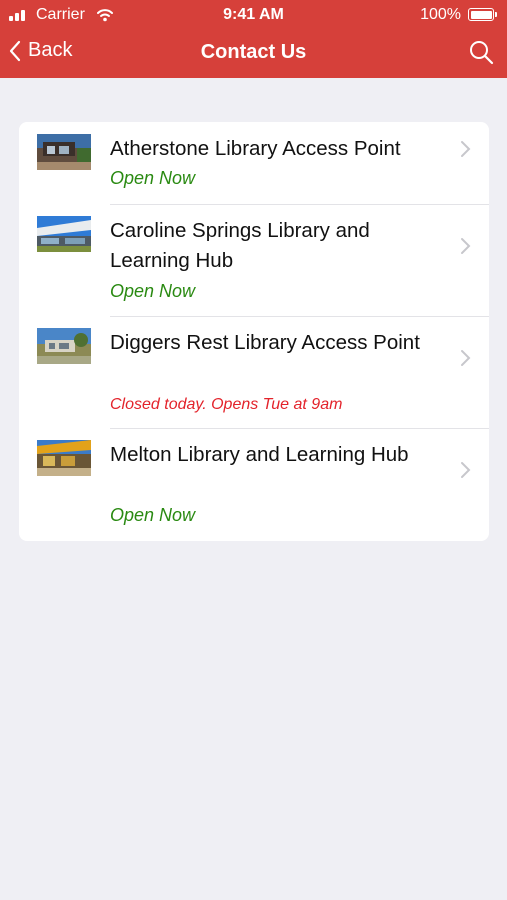  I want to click on battery-percent: 100%, so click(440, 14).